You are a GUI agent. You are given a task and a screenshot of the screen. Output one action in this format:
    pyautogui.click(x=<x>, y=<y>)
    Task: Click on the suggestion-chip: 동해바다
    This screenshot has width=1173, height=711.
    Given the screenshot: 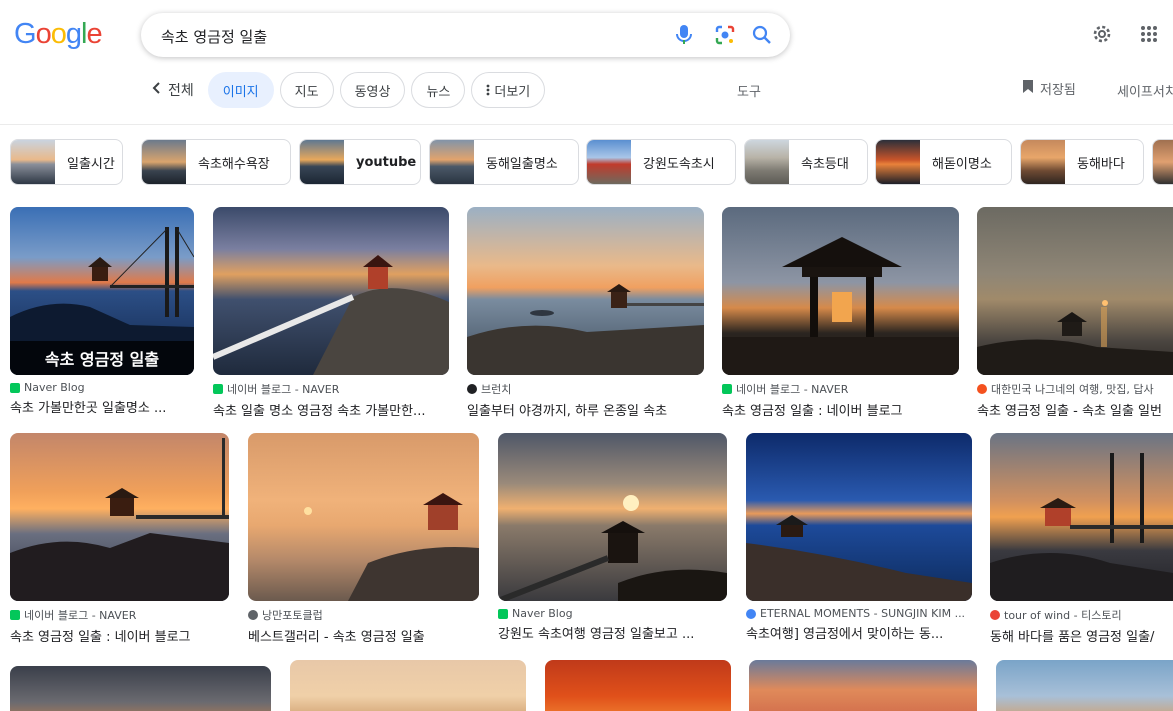 What is the action you would take?
    pyautogui.click(x=1082, y=162)
    